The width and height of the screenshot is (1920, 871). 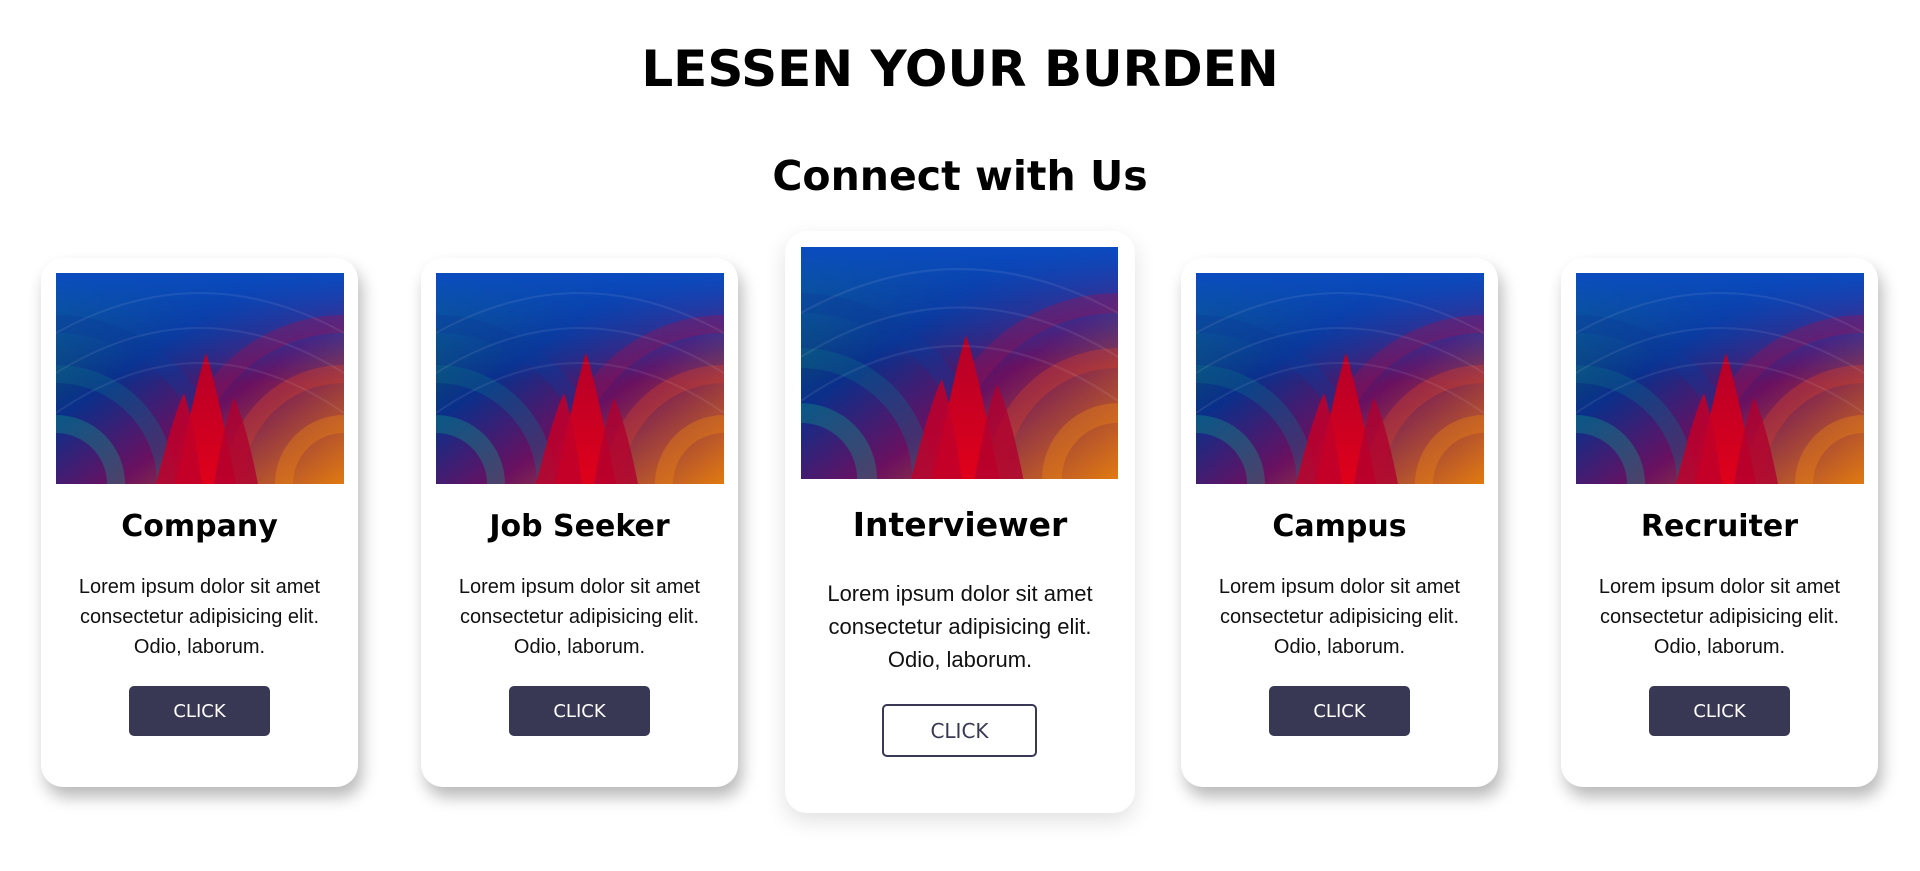 What do you see at coordinates (960, 69) in the screenshot?
I see `page-headline: LESSEN YOUR BURDEN` at bounding box center [960, 69].